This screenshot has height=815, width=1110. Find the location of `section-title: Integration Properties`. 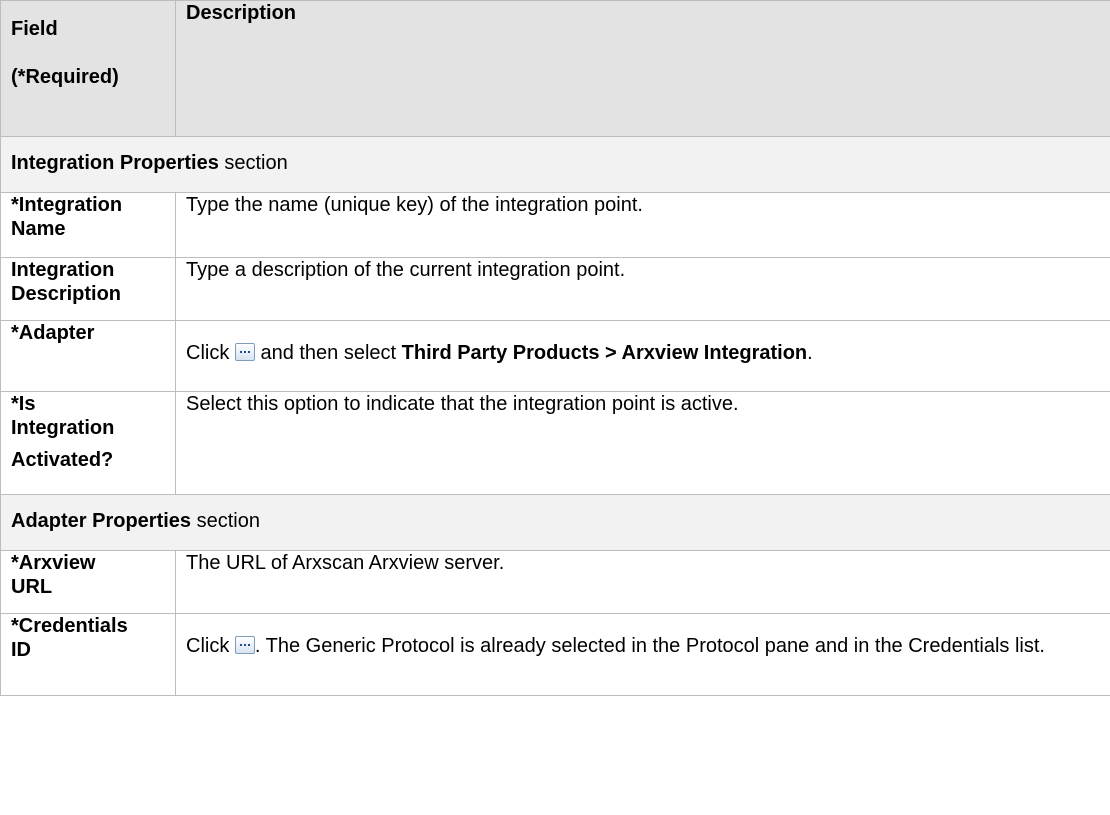

section-title: Integration Properties is located at coordinates (115, 163).